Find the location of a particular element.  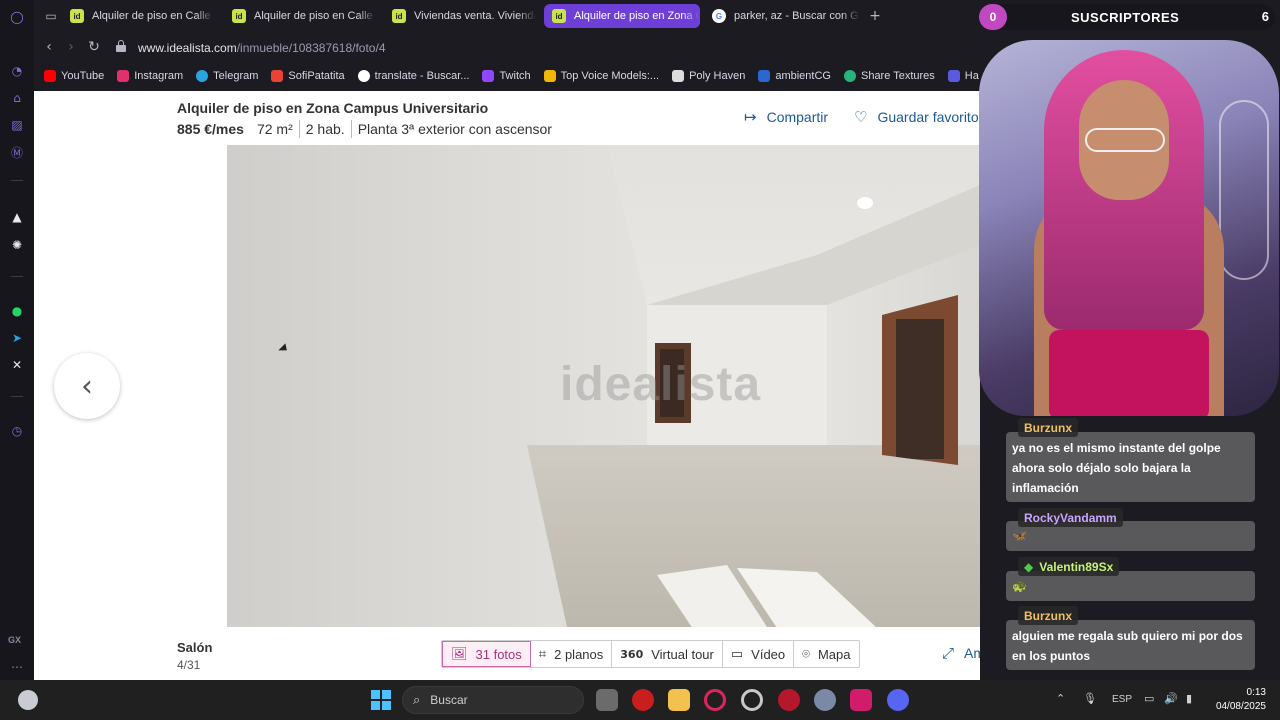

aria-ai-icon: ▲ is located at coordinates (17, 217).